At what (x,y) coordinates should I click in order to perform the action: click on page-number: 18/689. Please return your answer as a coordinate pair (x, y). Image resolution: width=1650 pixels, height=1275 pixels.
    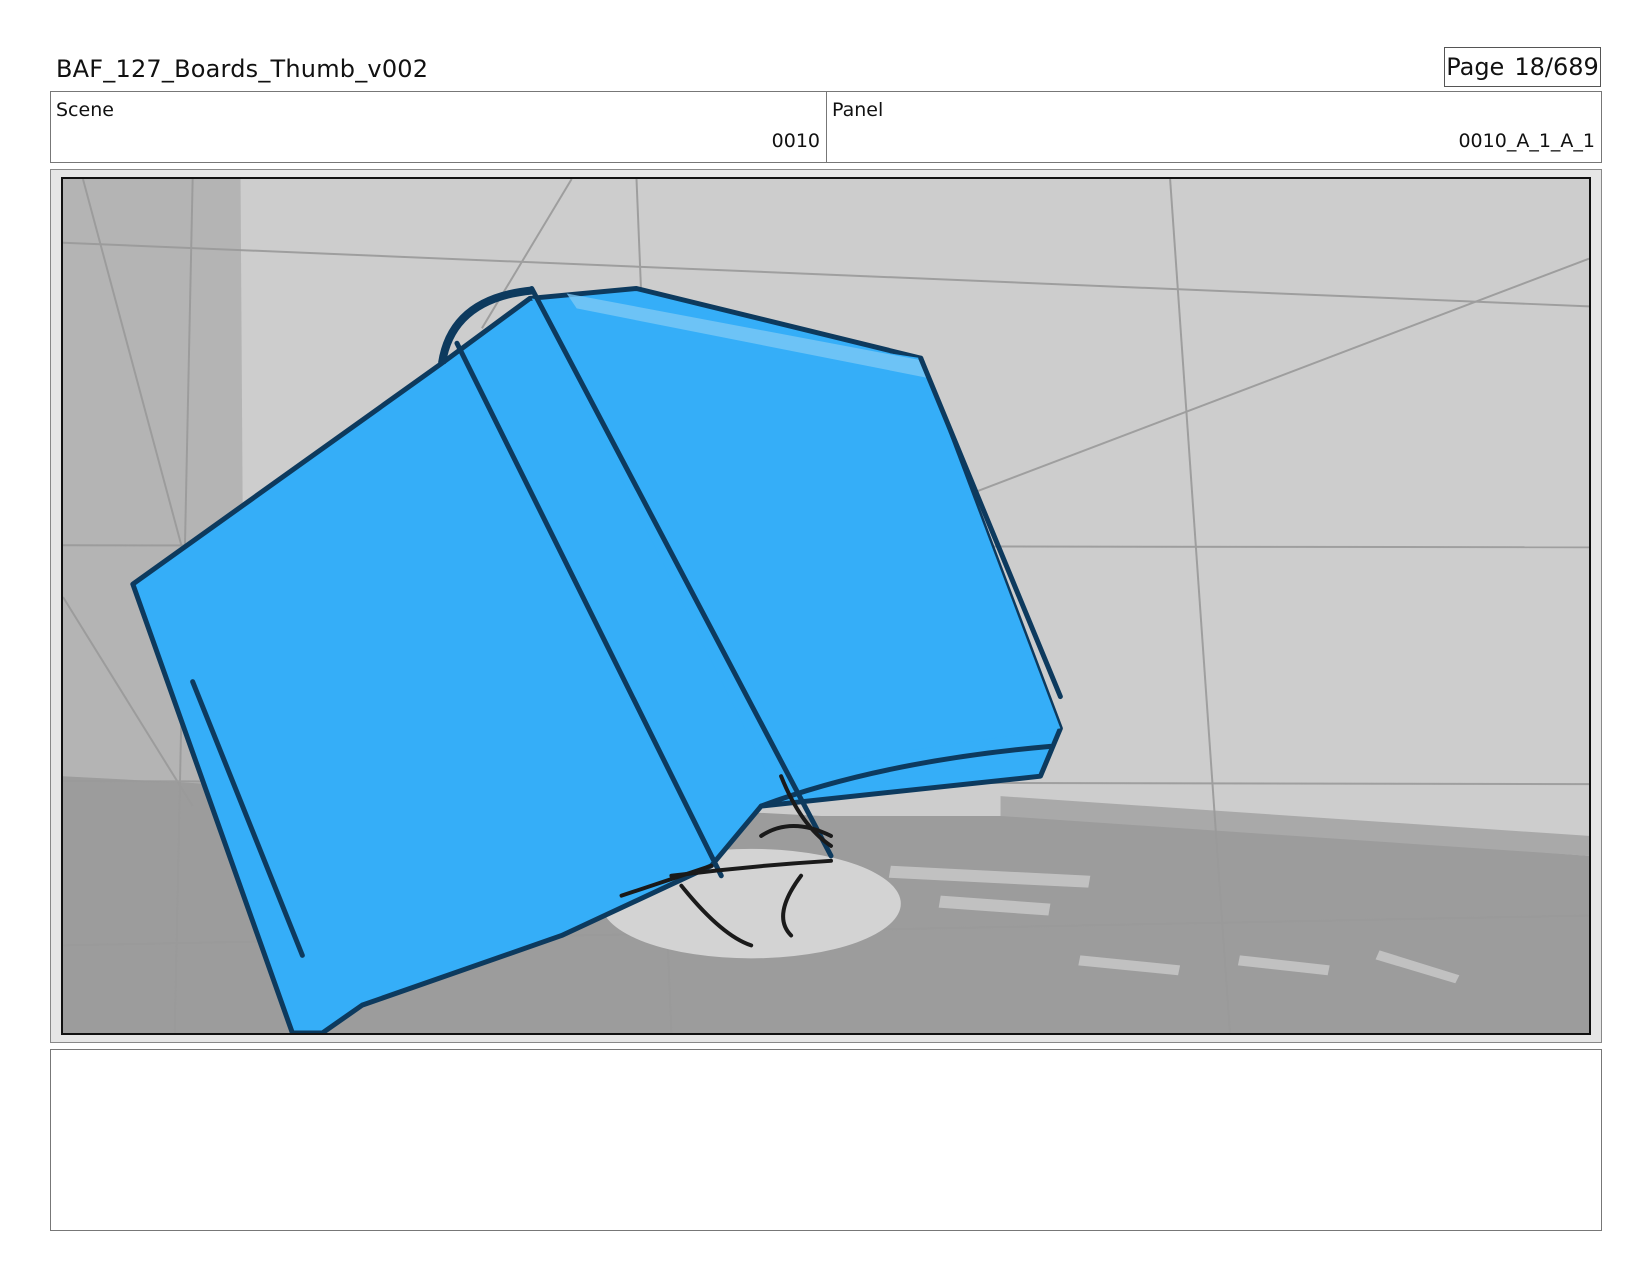
    Looking at the image, I should click on (1556, 67).